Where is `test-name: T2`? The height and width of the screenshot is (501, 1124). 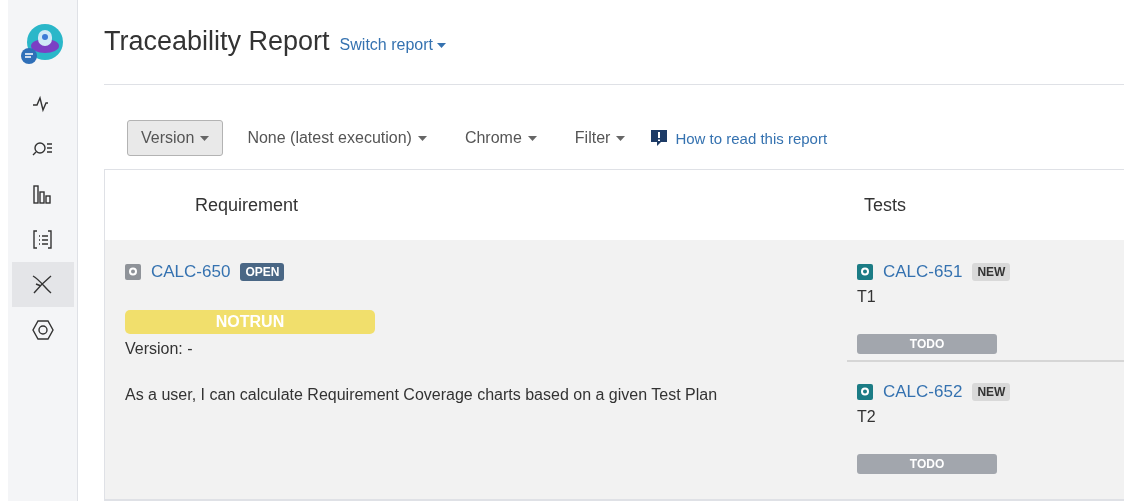 test-name: T2 is located at coordinates (867, 417).